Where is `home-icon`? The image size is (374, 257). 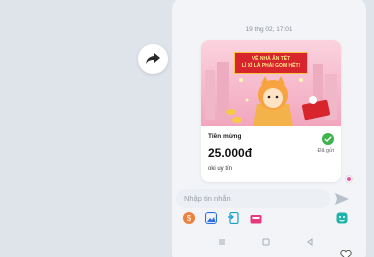
home-icon is located at coordinates (266, 242).